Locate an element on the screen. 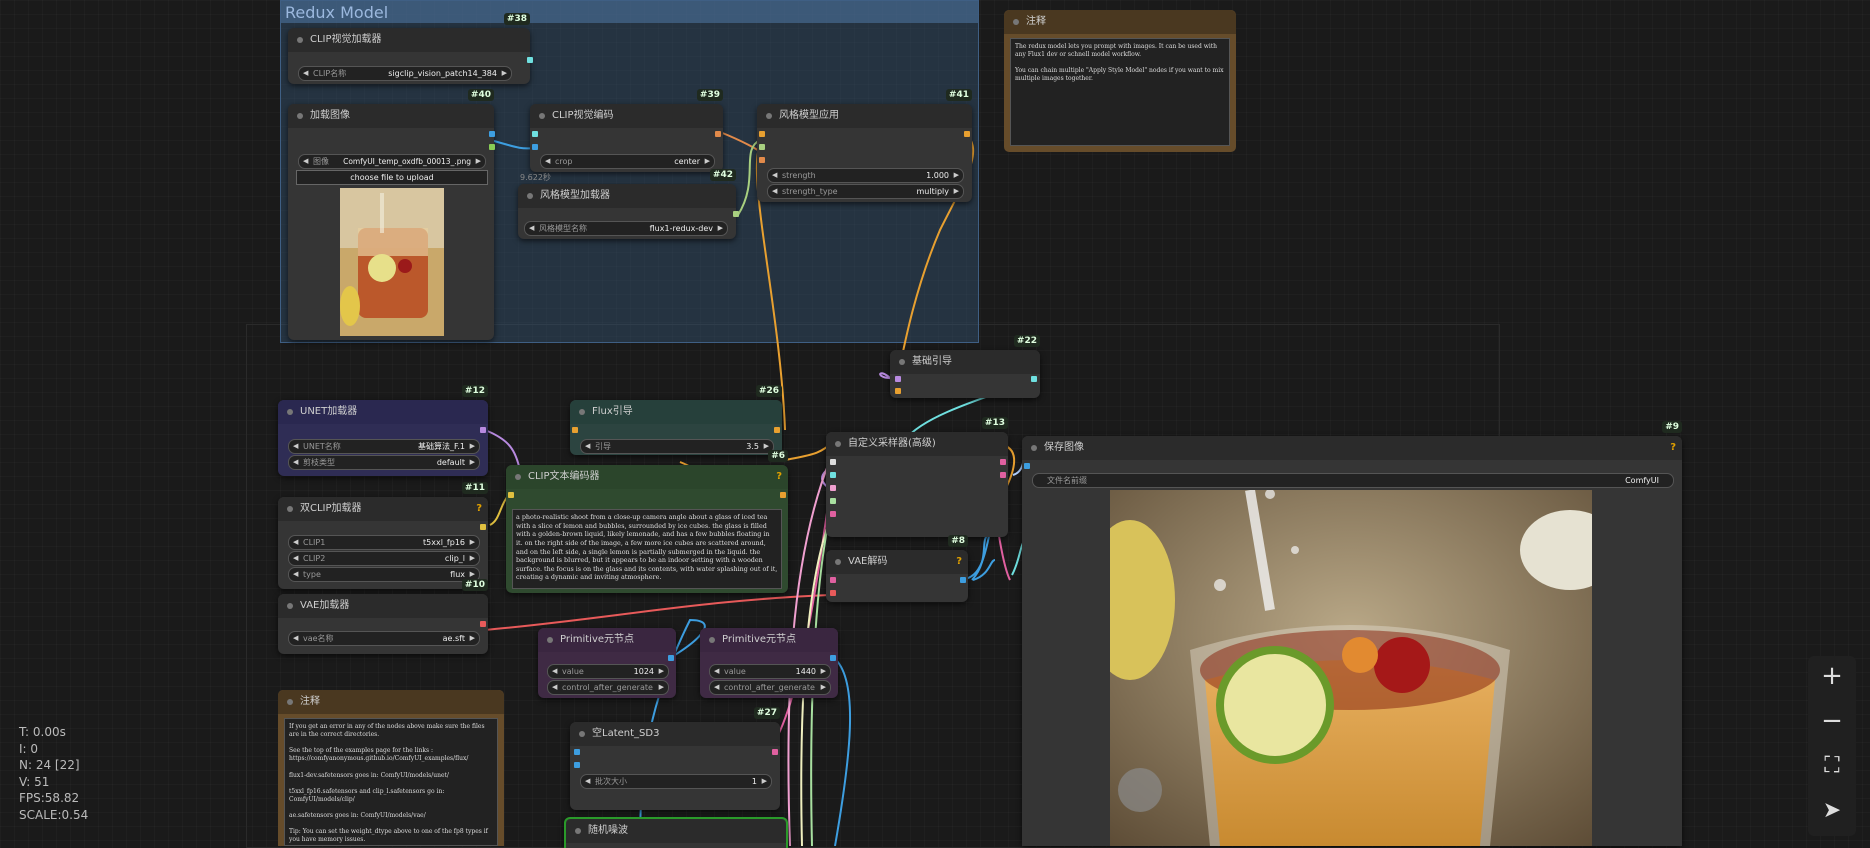  combo-type: ◀ type flux ▶ is located at coordinates (384, 574).